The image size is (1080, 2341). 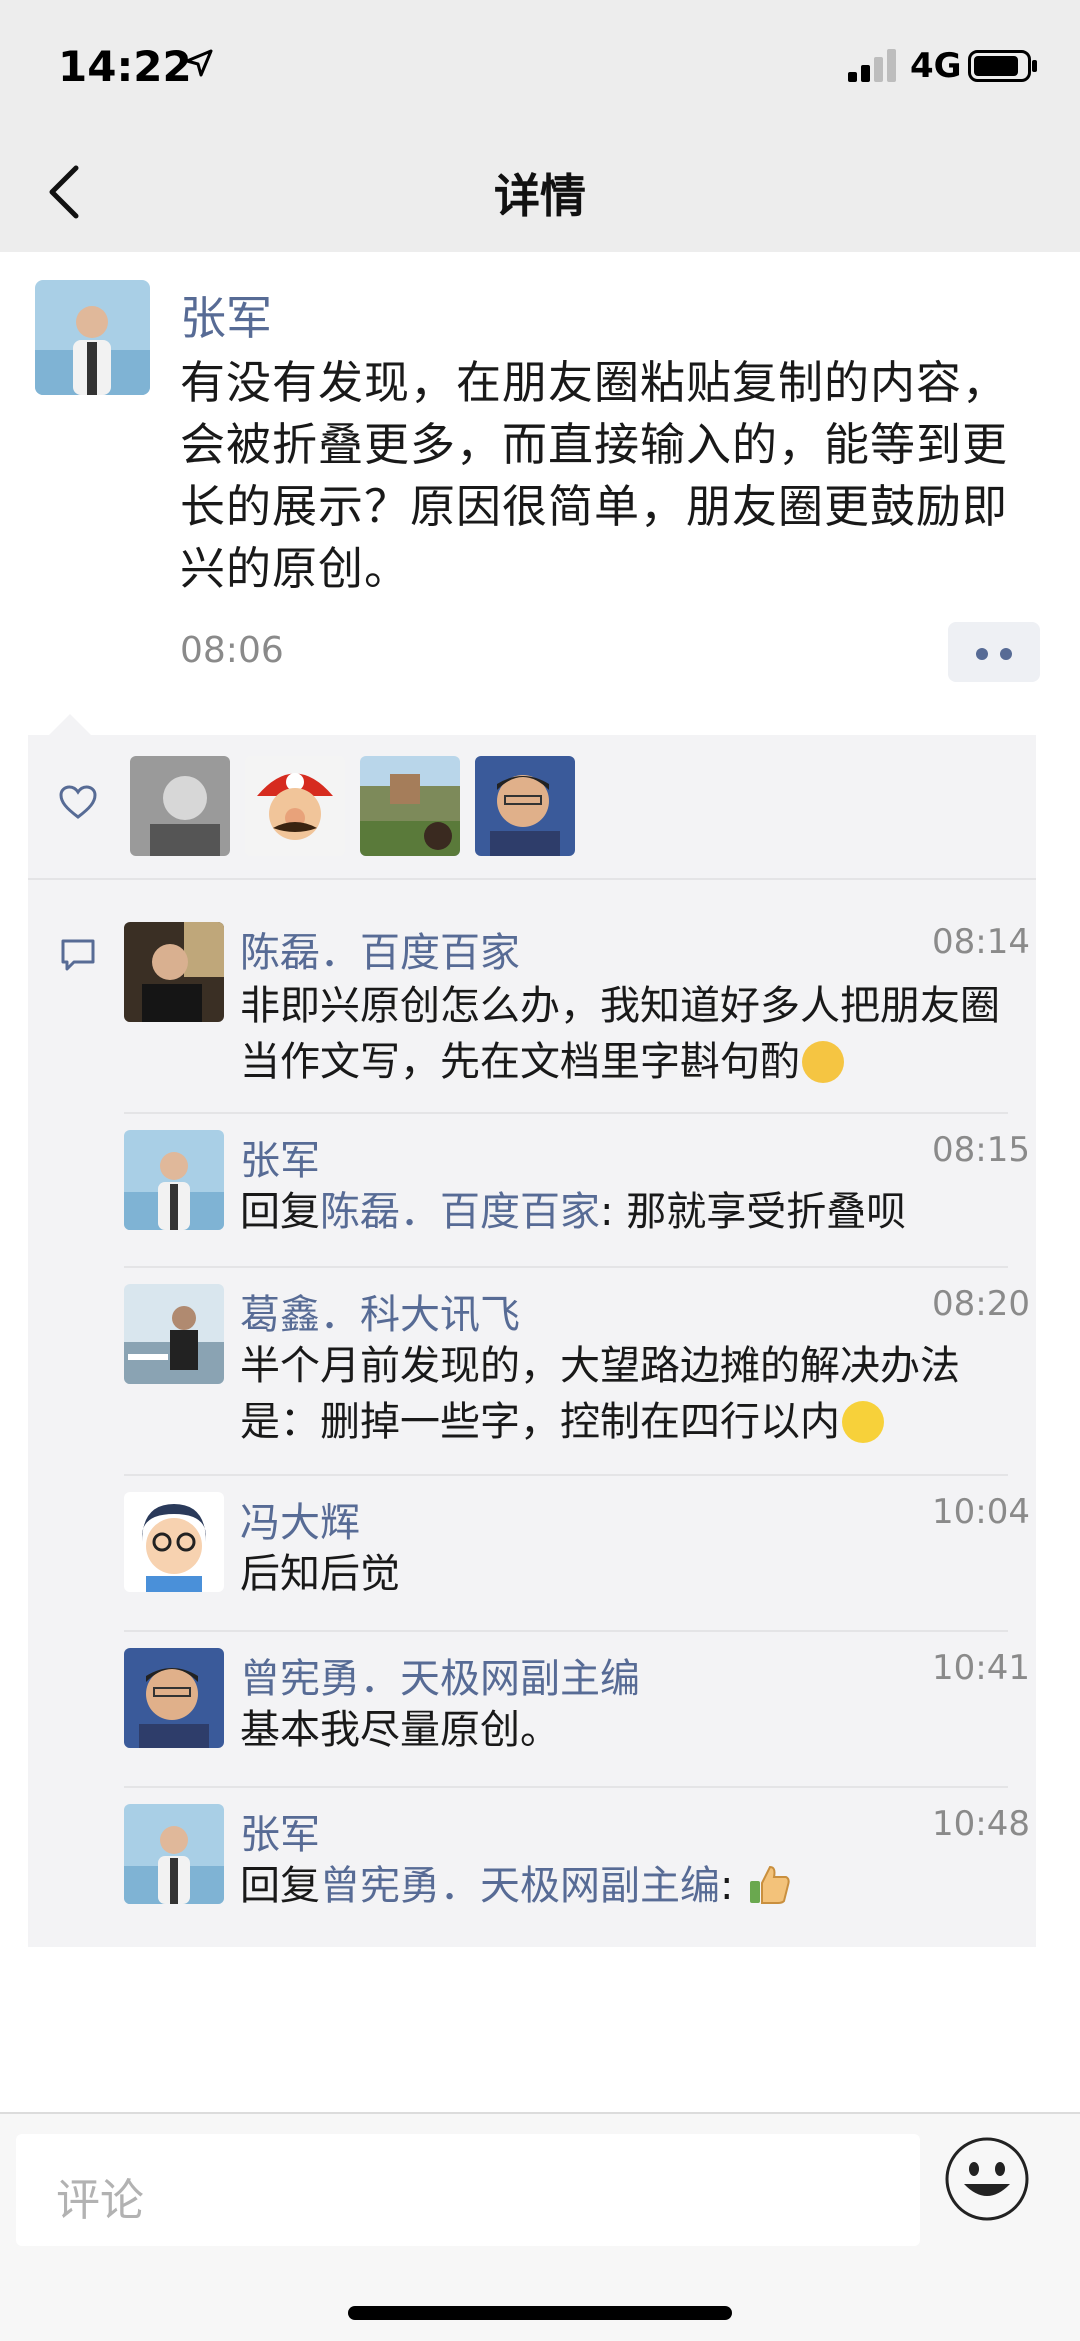 What do you see at coordinates (981, 942) in the screenshot?
I see `comment-time: 08:14` at bounding box center [981, 942].